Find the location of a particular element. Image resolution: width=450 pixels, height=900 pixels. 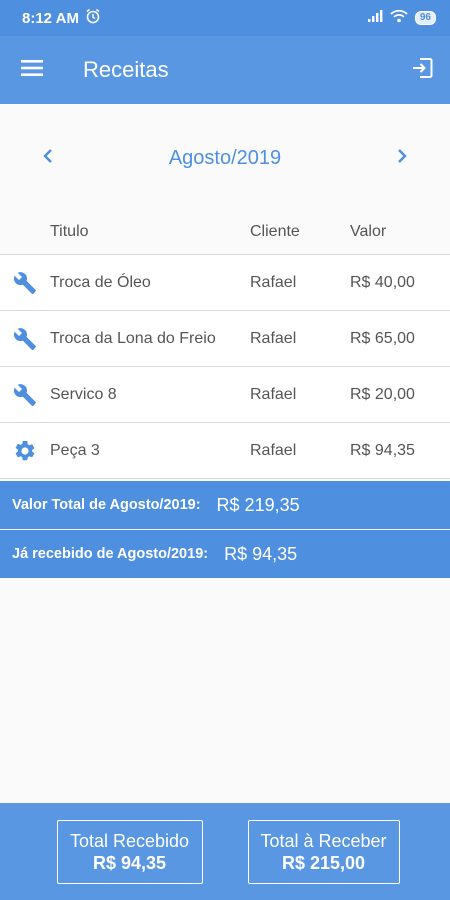

month-received-value: R$ 94,35 is located at coordinates (261, 553).